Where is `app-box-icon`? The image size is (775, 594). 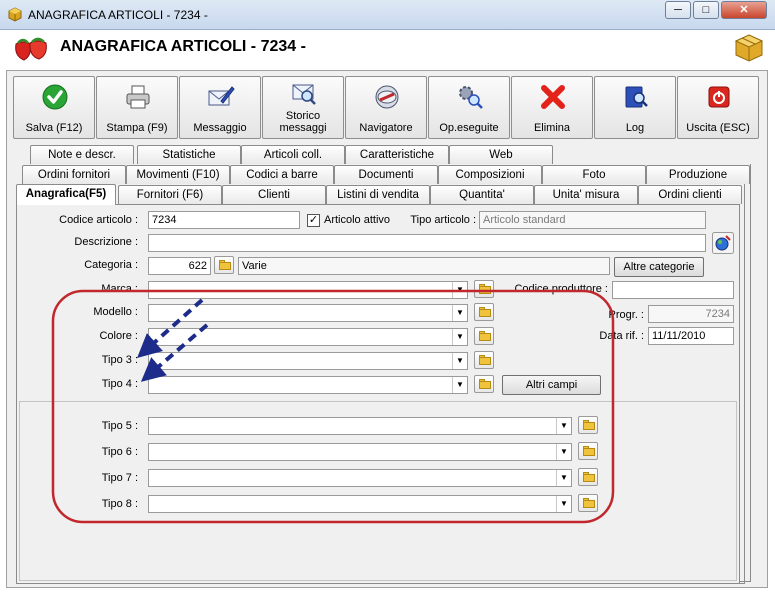
app-box-icon is located at coordinates (15, 14).